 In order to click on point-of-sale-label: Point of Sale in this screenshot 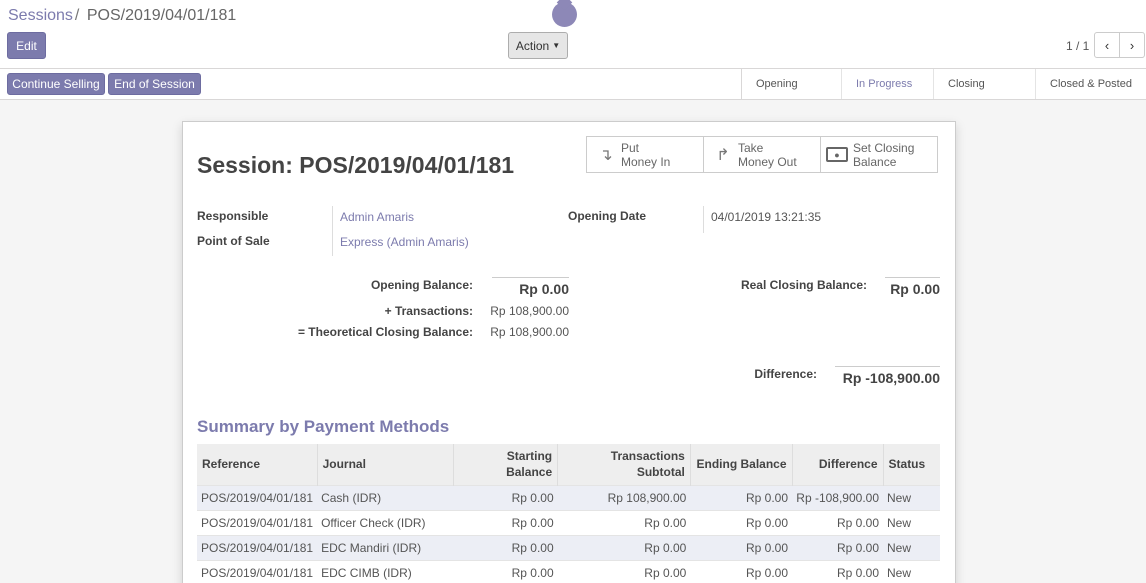, I will do `click(233, 241)`.